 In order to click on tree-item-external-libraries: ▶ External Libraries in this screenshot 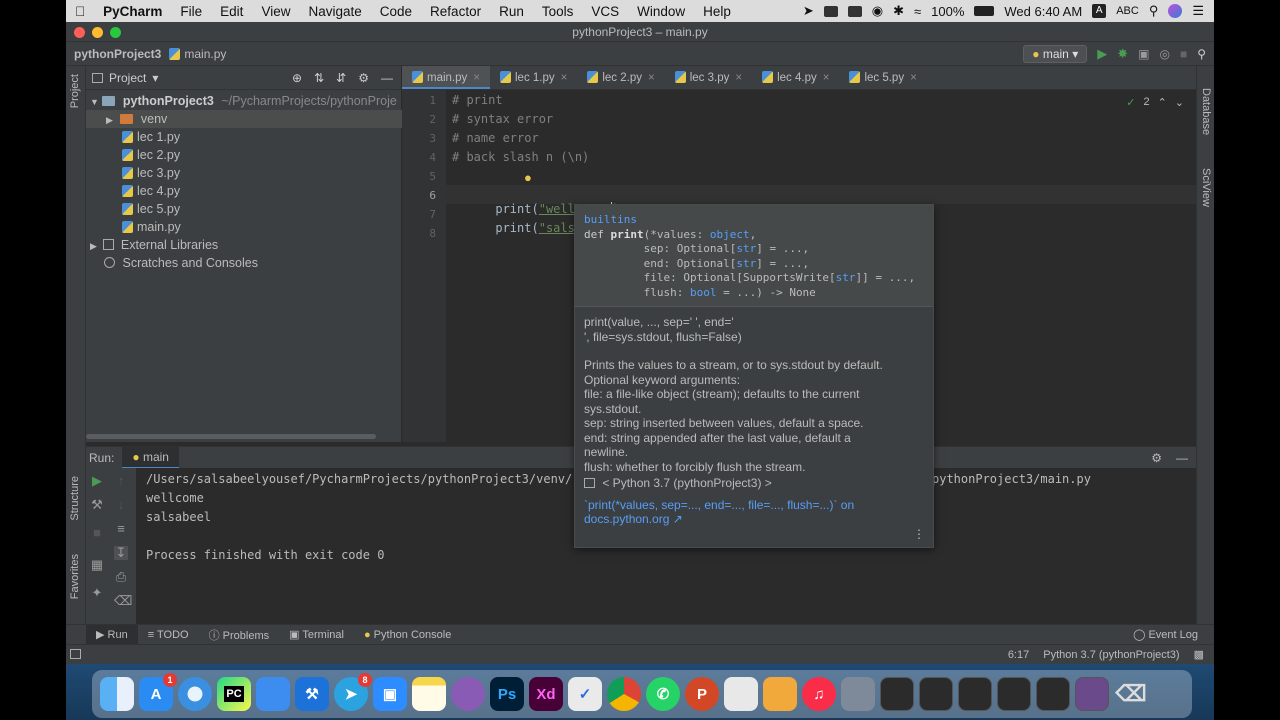, I will do `click(154, 245)`.